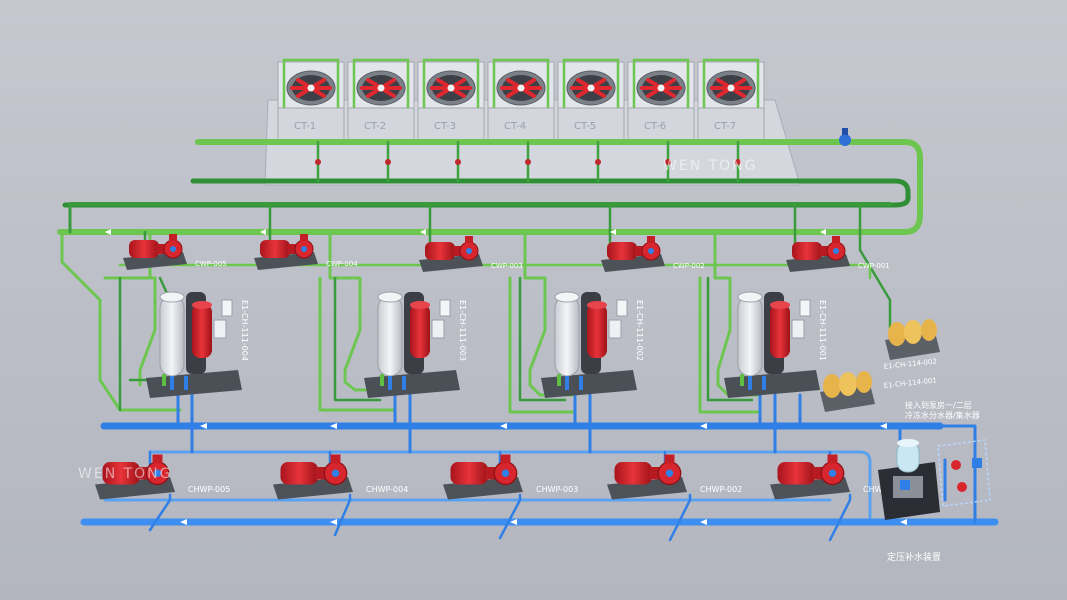 The width and height of the screenshot is (1067, 600). I want to click on cooling-tower-4: CT-4, so click(521, 100).